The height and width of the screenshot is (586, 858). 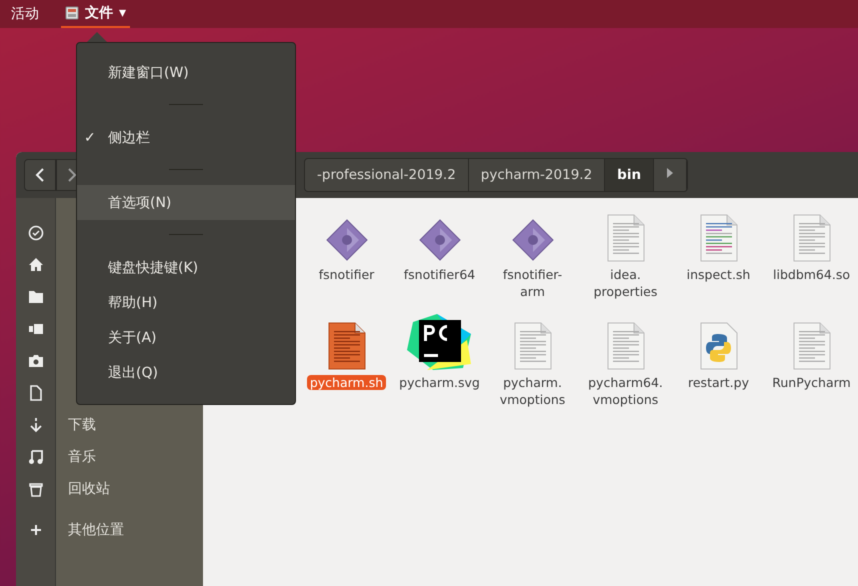 What do you see at coordinates (90, 138) in the screenshot?
I see `check-mark: ✓` at bounding box center [90, 138].